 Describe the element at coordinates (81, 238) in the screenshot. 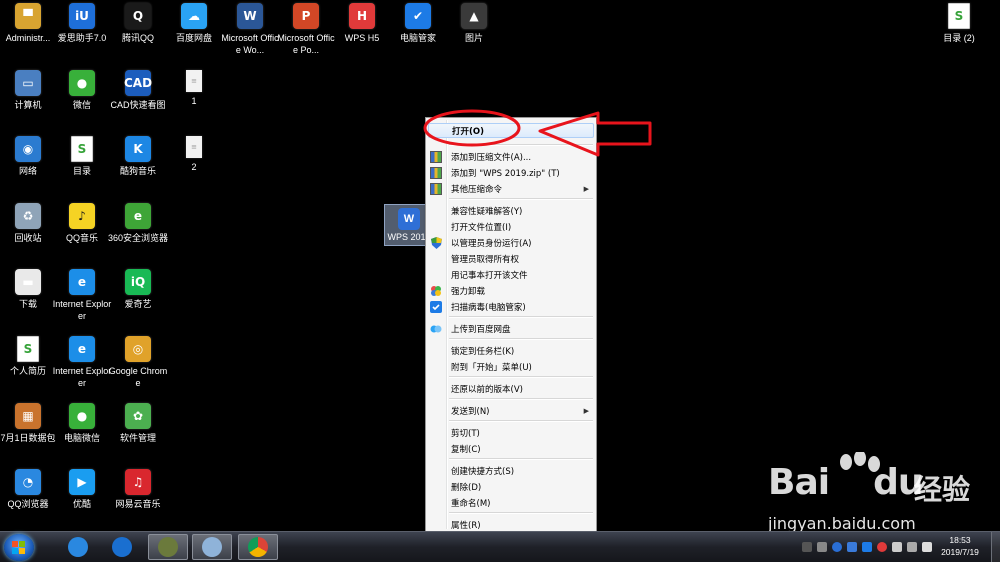

I see `desktop-icon-label: QQ音乐` at that location.